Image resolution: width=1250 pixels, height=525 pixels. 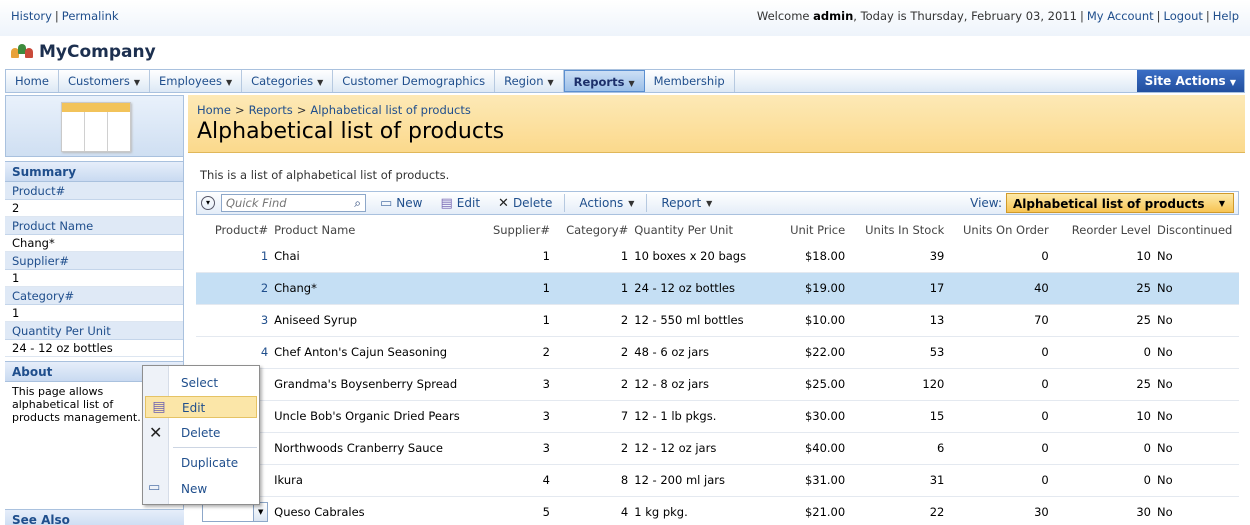 I want to click on menu-item-select: Select, so click(x=214, y=383).